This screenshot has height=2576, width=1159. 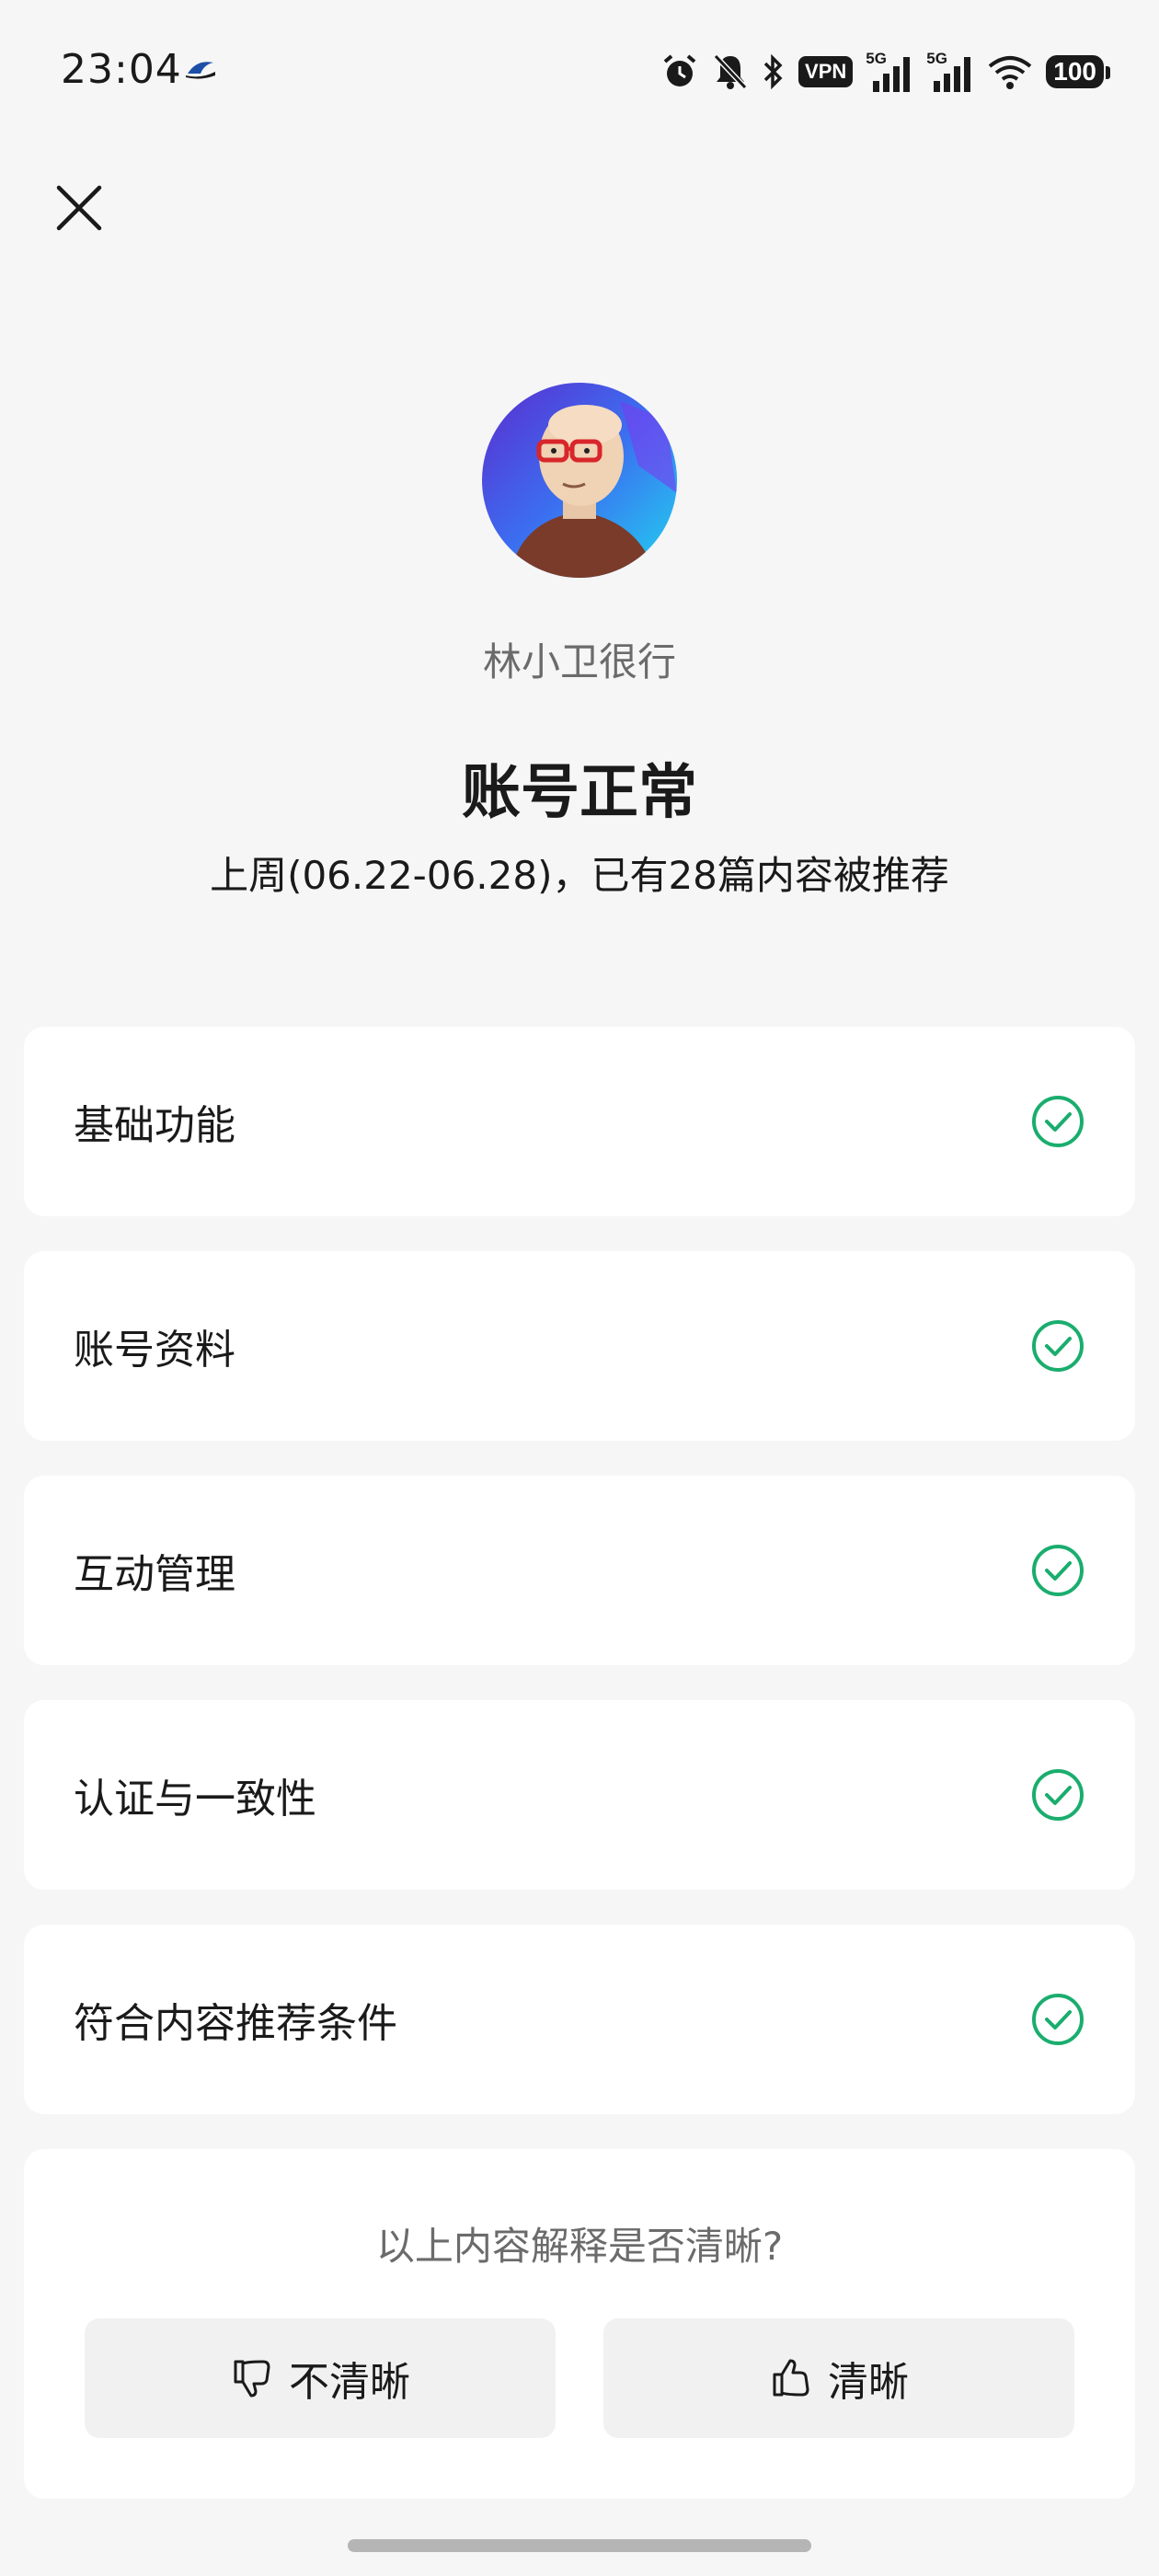 I want to click on status-bar: 23:04 VPN 5G 5G 100, so click(x=579, y=69).